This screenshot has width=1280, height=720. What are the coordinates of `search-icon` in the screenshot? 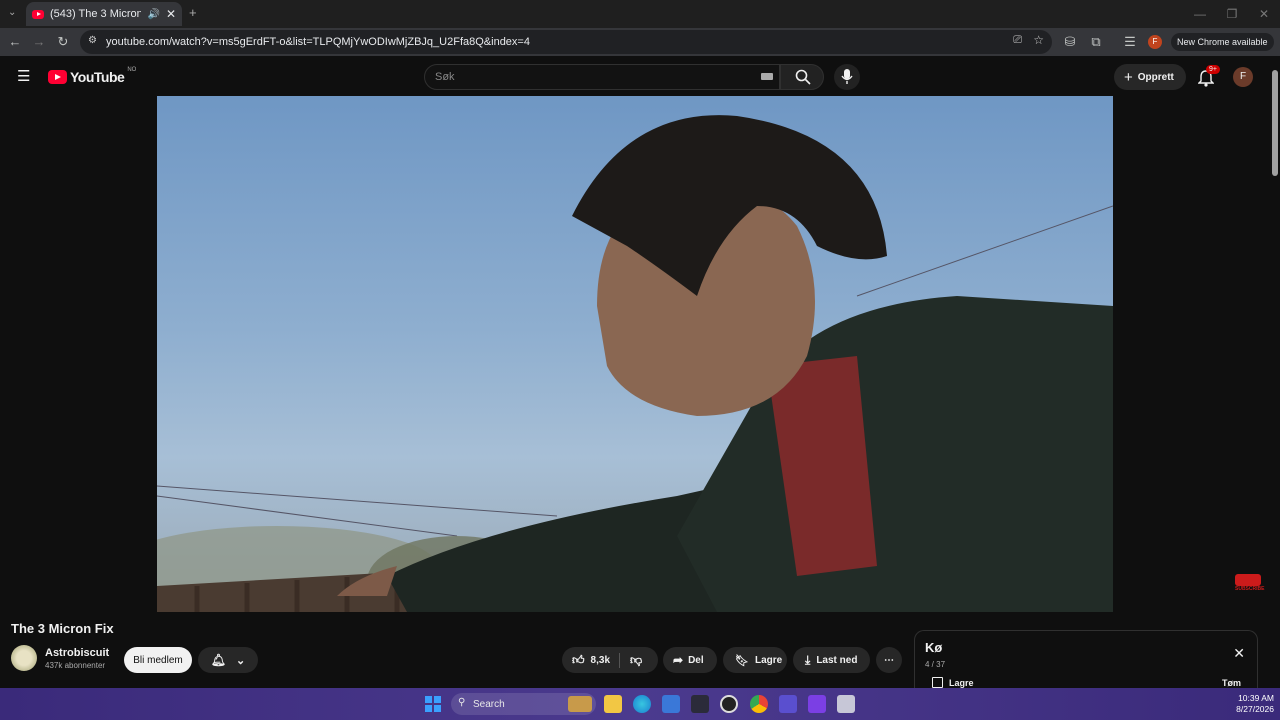 It's located at (803, 77).